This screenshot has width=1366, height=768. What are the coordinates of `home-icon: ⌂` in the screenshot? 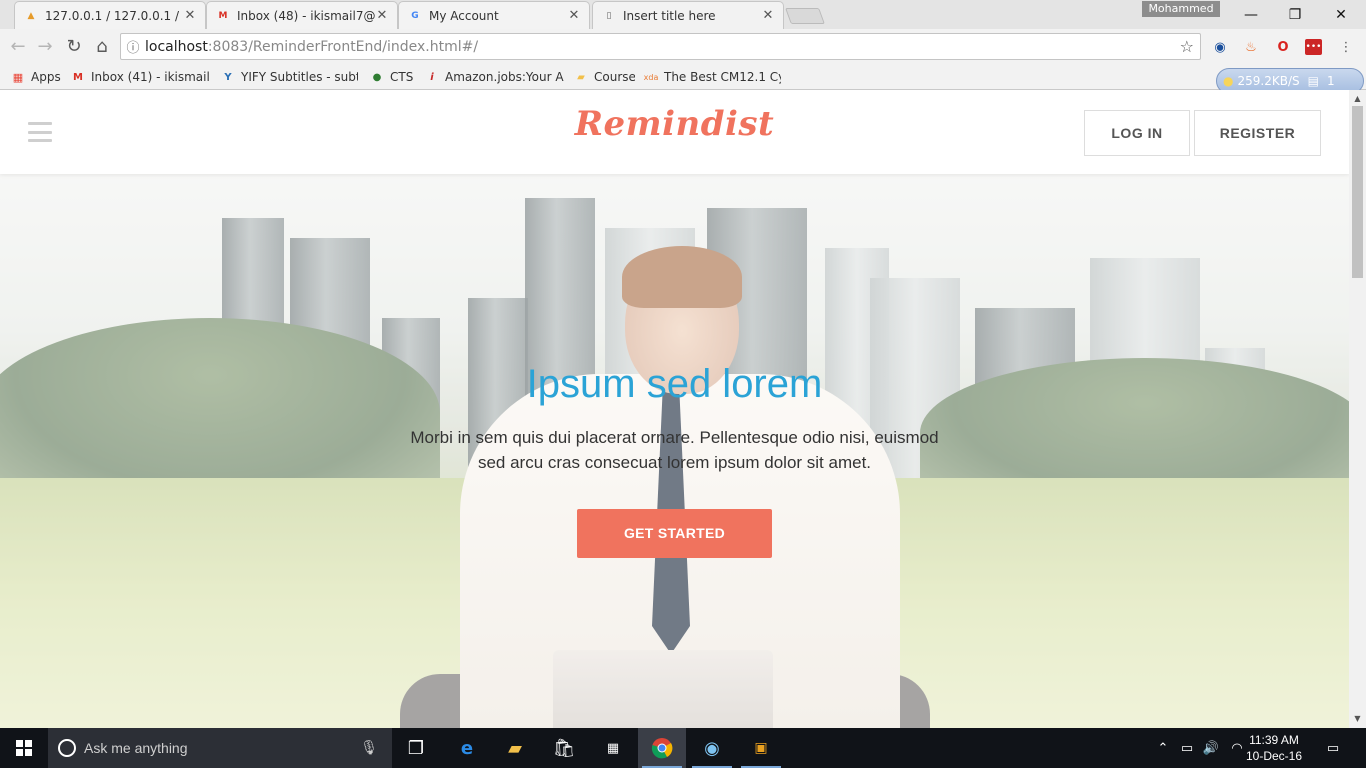 It's located at (102, 46).